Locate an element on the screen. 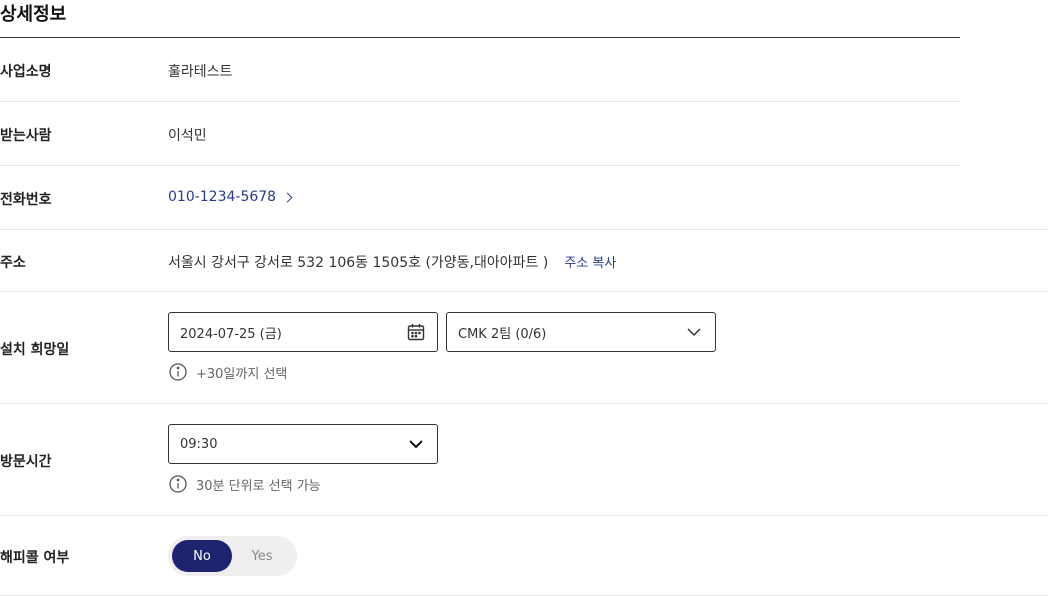 The height and width of the screenshot is (596, 1048). phone-label: 전화번호 is located at coordinates (26, 200).